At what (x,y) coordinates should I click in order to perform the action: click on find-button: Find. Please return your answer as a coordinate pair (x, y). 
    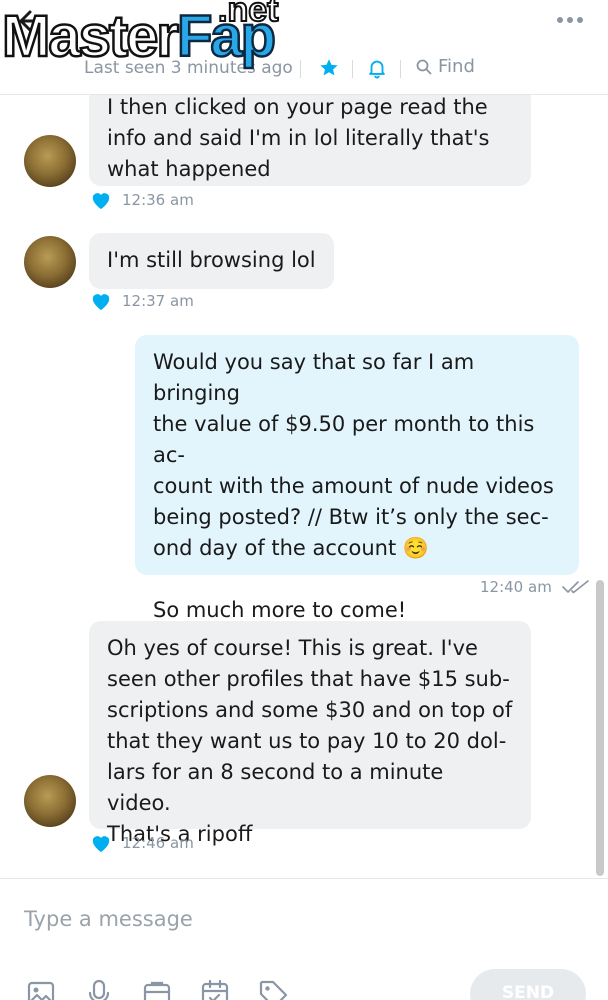
    Looking at the image, I should click on (445, 66).